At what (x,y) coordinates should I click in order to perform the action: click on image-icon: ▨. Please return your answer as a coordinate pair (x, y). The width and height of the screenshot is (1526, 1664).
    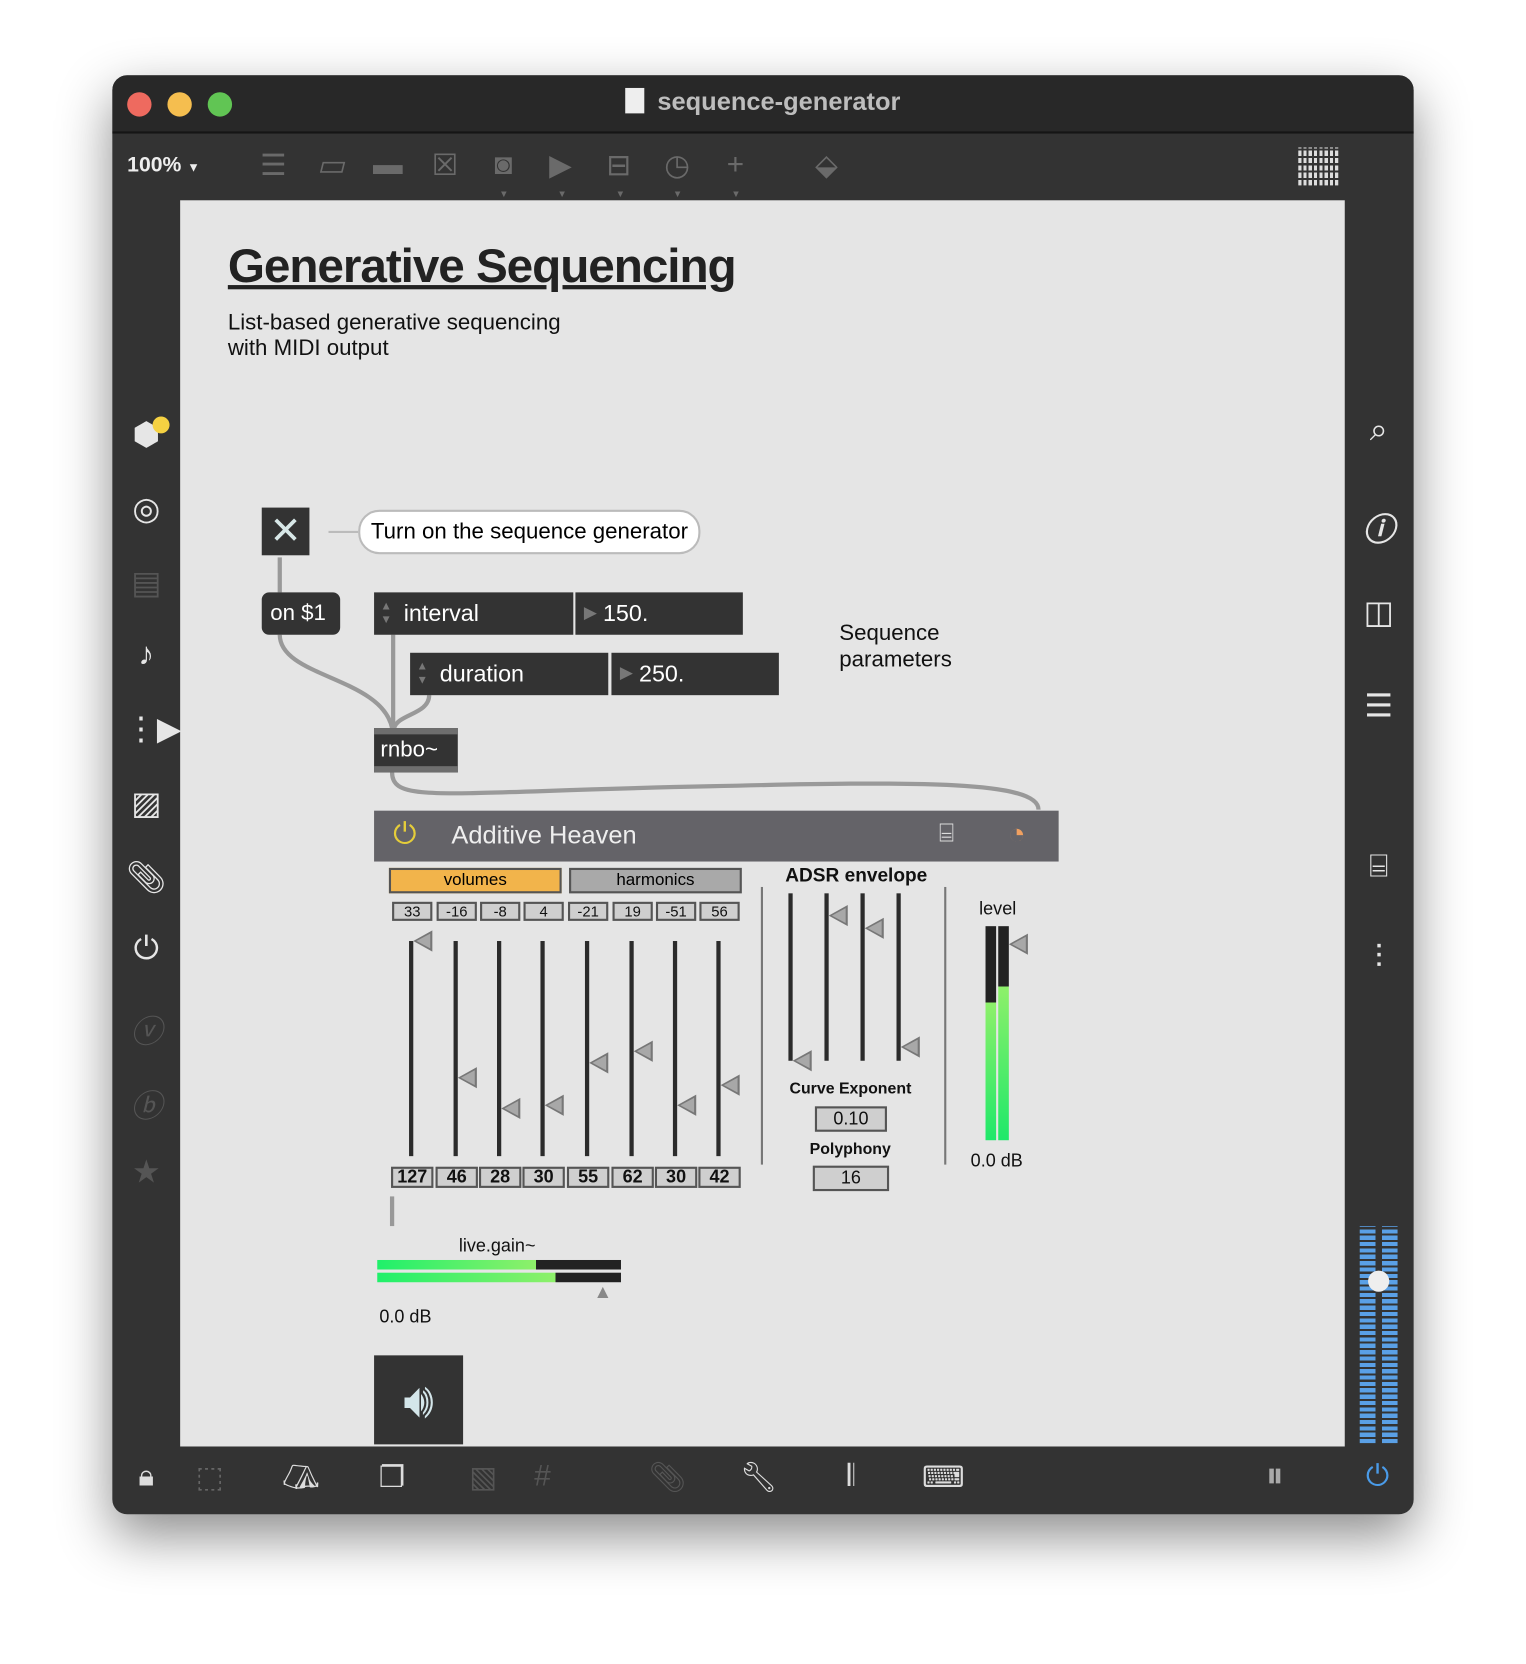
    Looking at the image, I should click on (146, 803).